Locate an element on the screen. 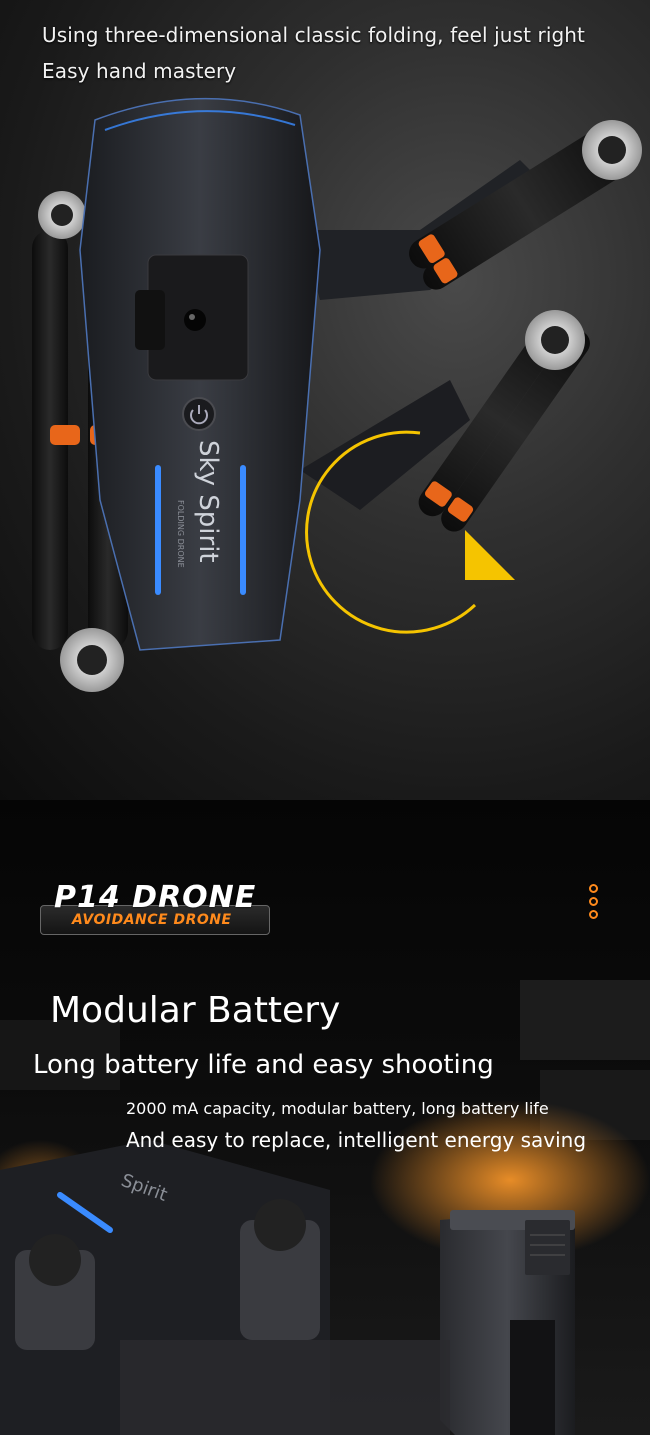  badge-title: P14 DRONE is located at coordinates (155, 897).